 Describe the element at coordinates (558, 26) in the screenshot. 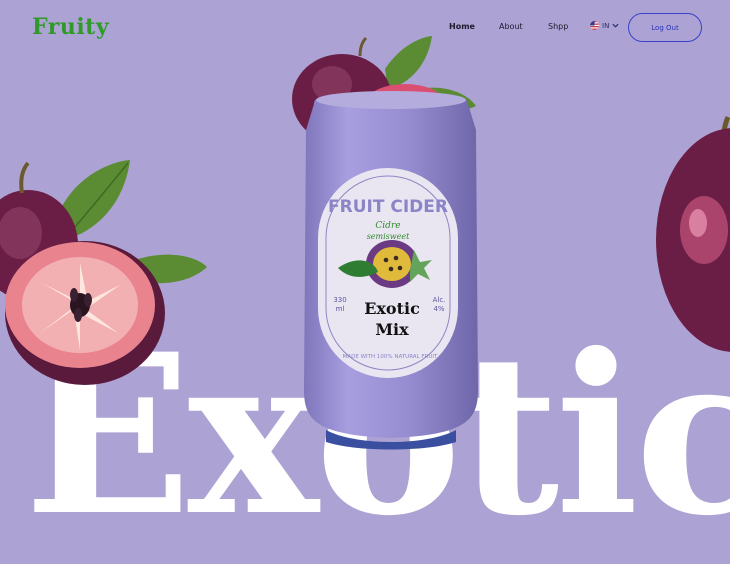

I see `nav-shop: Shpp` at that location.